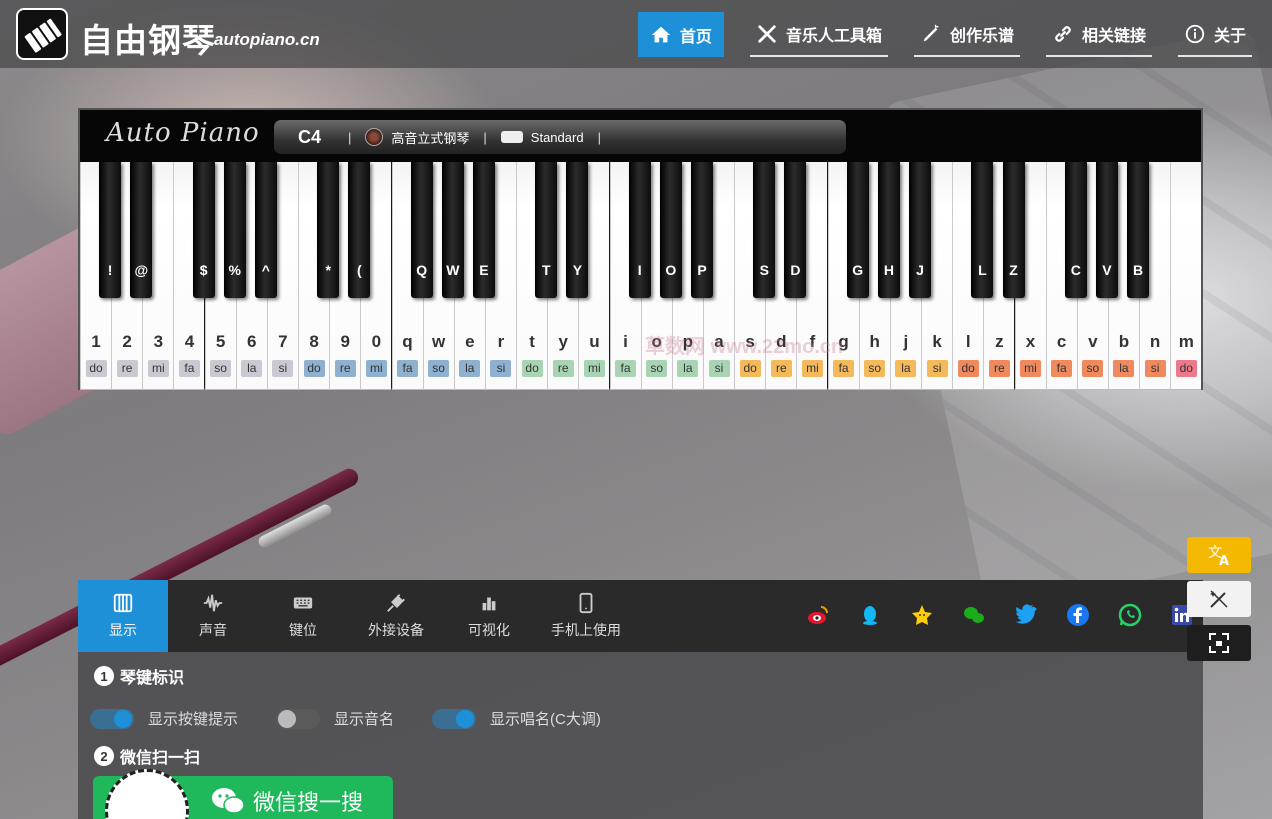 The height and width of the screenshot is (819, 1272). I want to click on wechat-search-button: 微信搜一搜, so click(243, 794).